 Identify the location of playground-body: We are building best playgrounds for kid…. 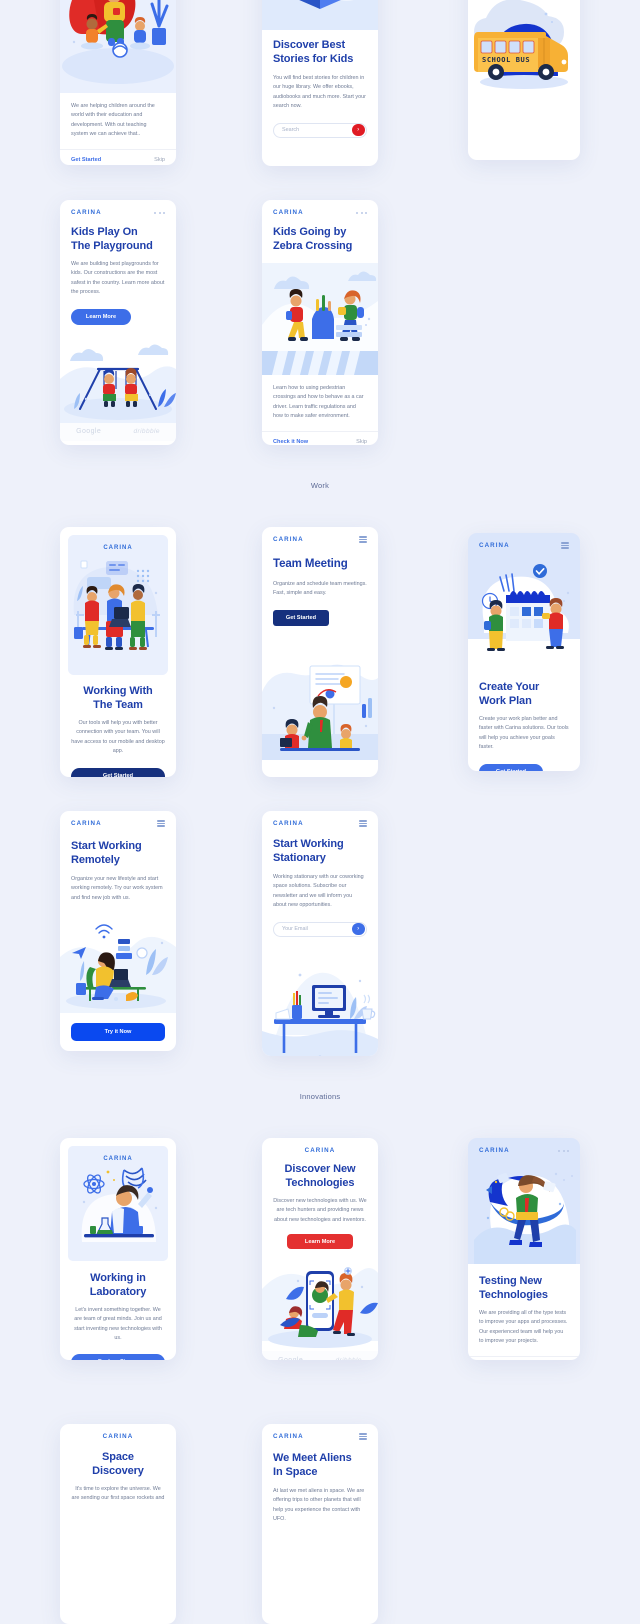
(118, 278).